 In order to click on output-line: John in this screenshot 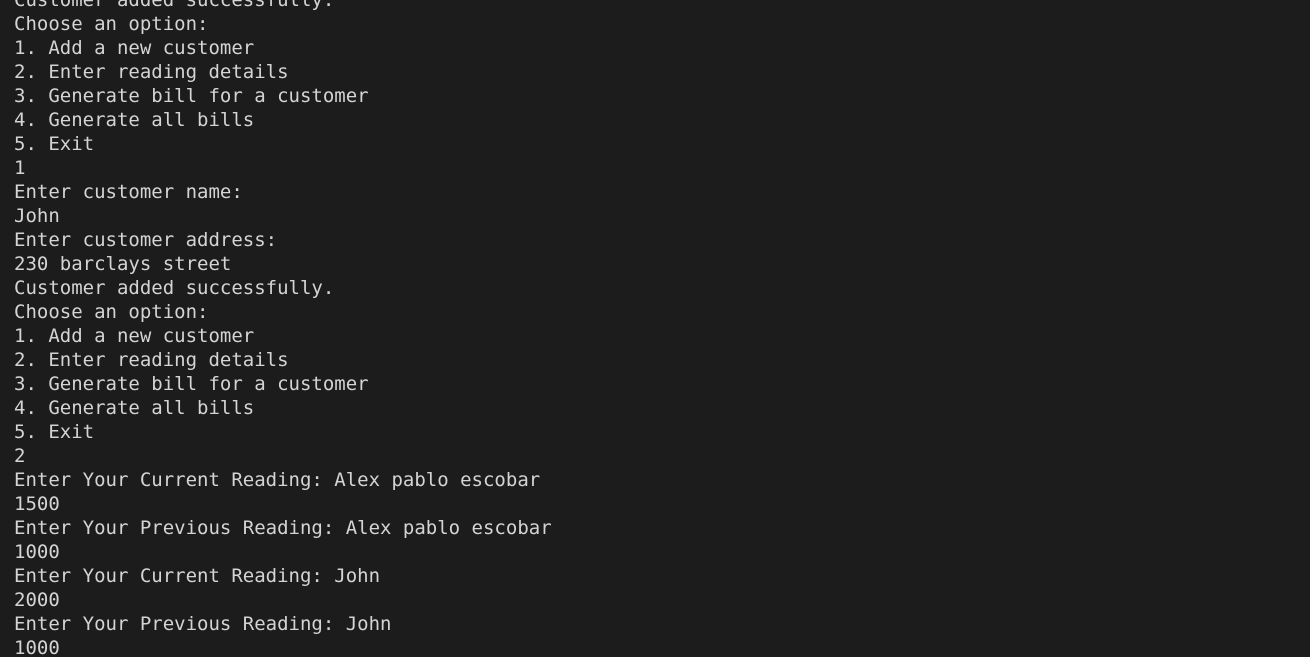, I will do `click(37, 216)`.